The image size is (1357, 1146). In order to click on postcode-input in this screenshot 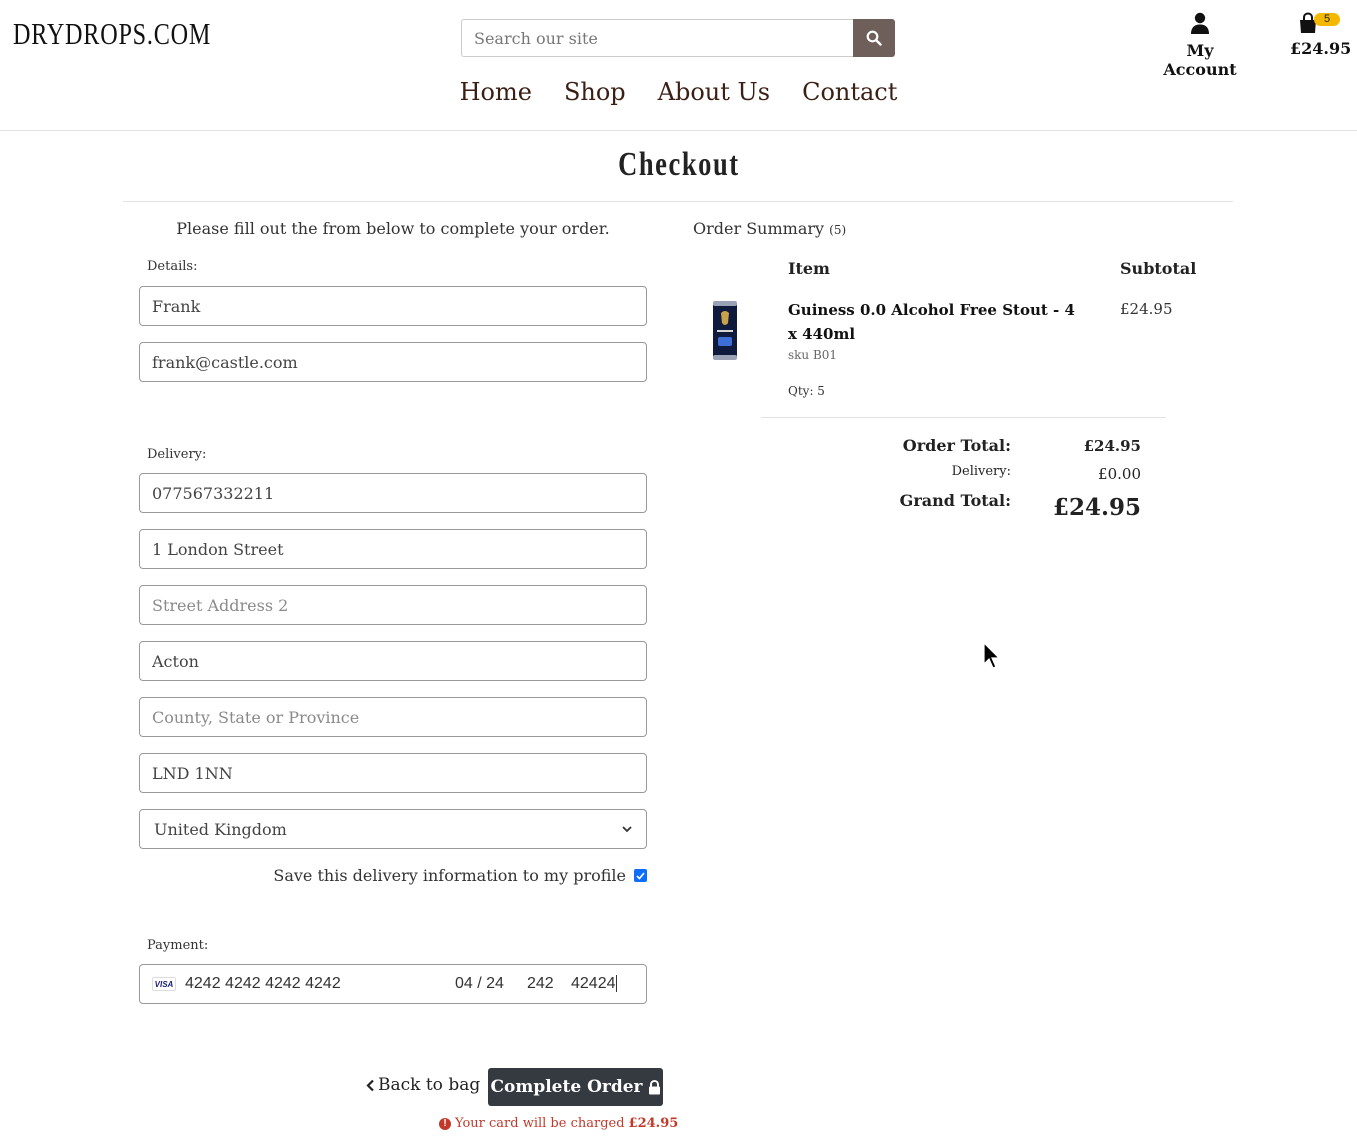, I will do `click(393, 773)`.